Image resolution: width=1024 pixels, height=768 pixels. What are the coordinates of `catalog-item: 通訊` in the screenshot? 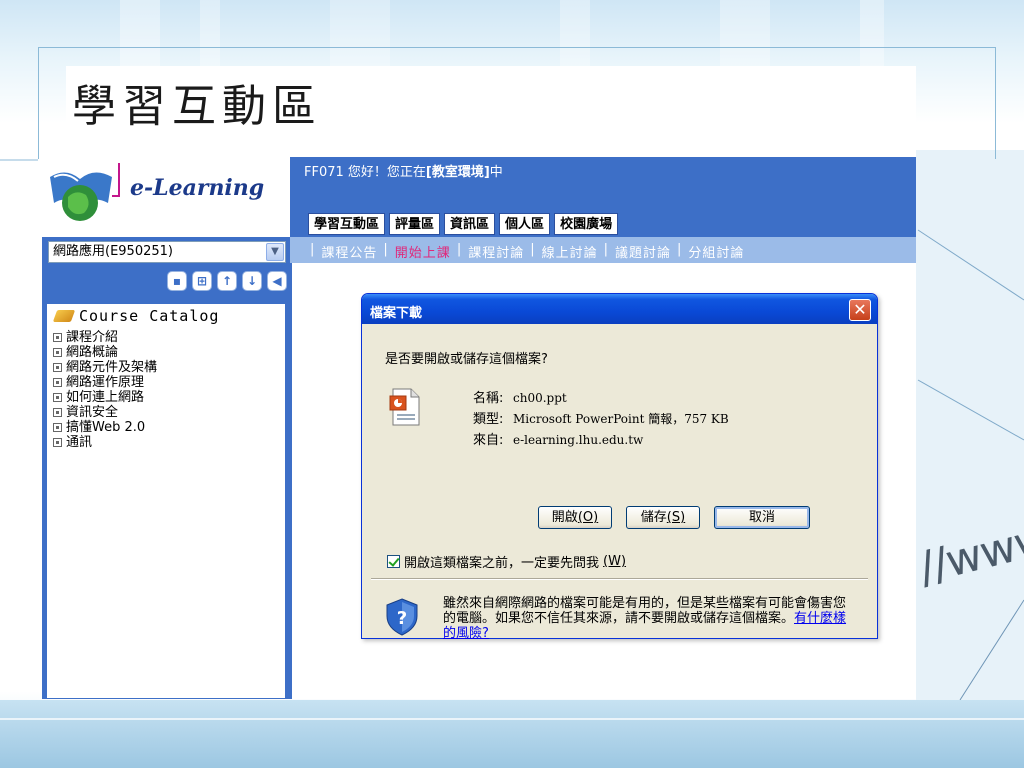 It's located at (166, 442).